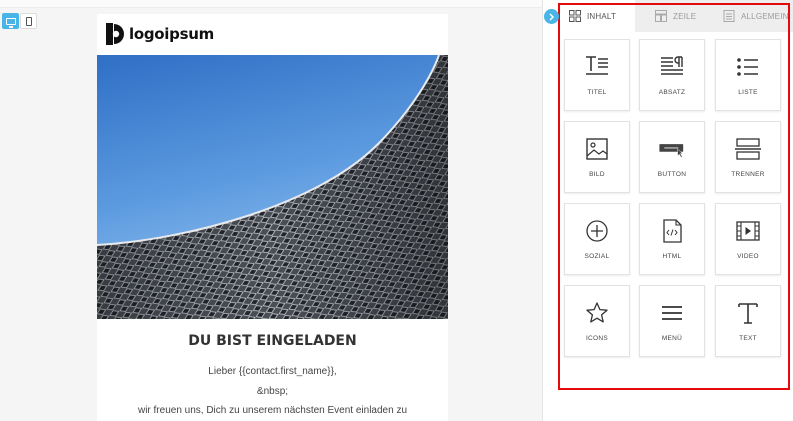  I want to click on paragraph-icon, so click(672, 65).